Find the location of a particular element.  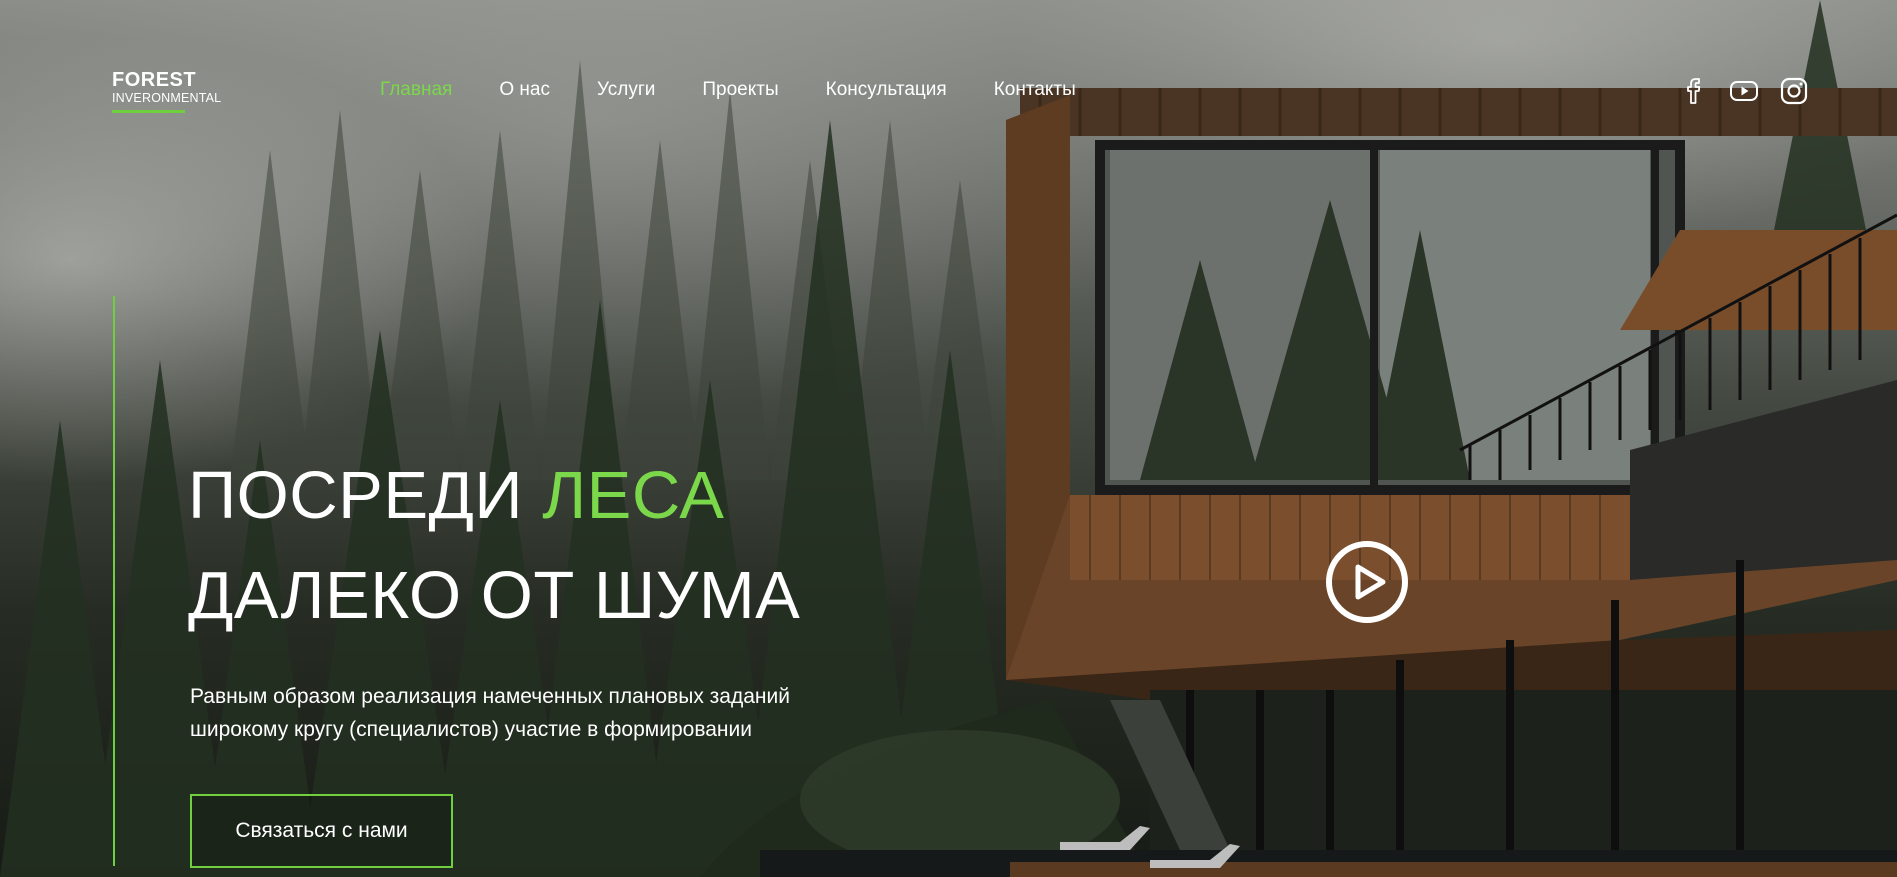

contact-us-button: Связаться с нами is located at coordinates (321, 831).